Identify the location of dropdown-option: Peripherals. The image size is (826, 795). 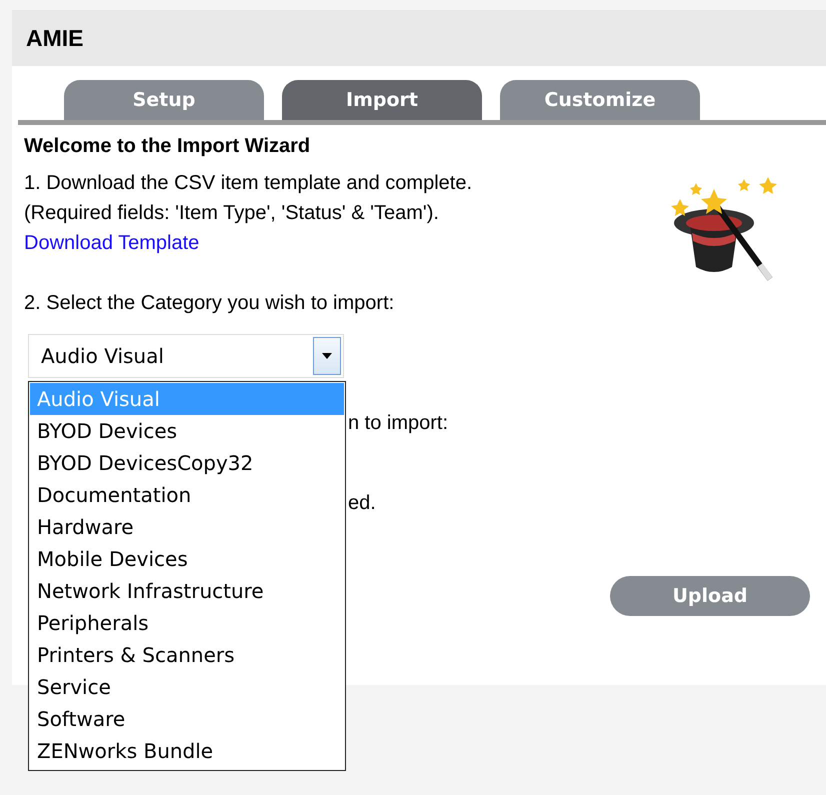
(187, 623).